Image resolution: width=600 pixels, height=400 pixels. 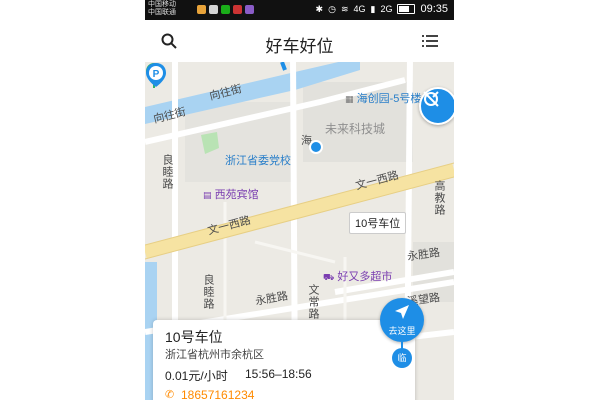 What do you see at coordinates (332, 8) in the screenshot?
I see `alarm-icon: ◷` at bounding box center [332, 8].